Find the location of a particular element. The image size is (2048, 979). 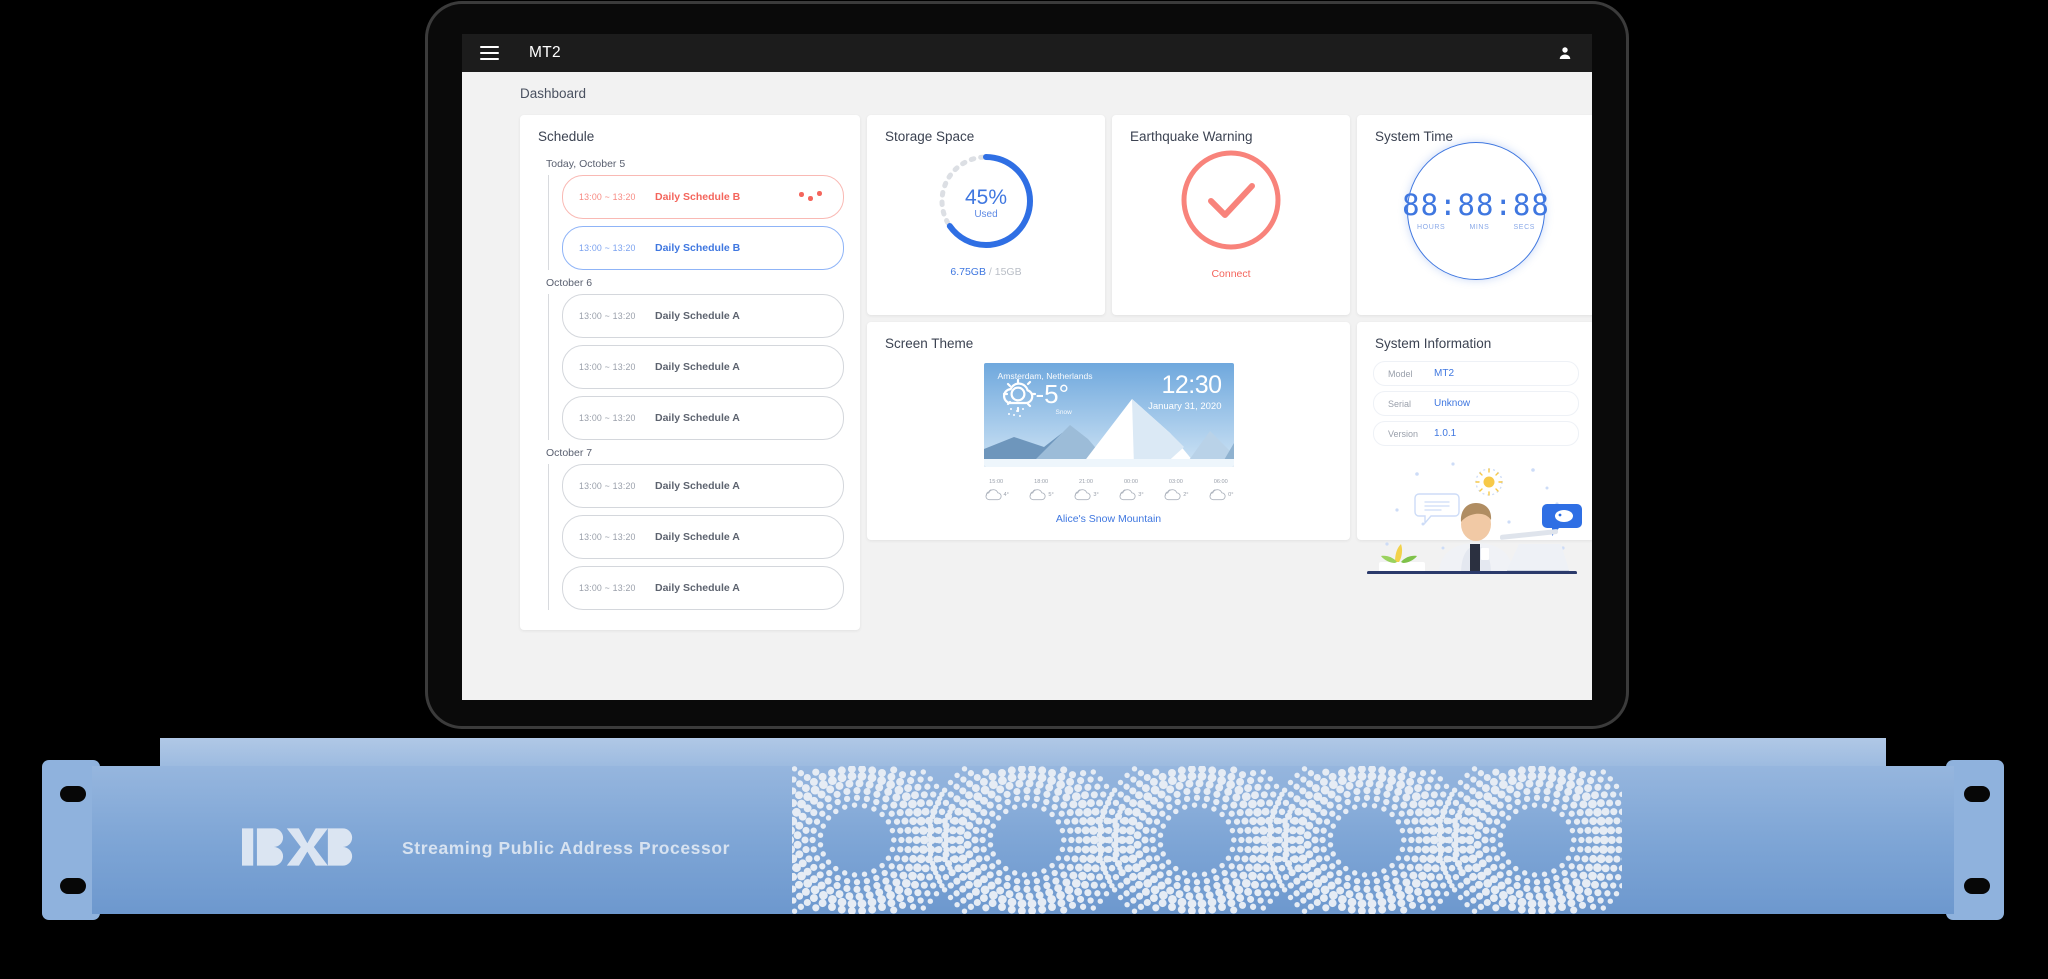

rack-ear-right is located at coordinates (1975, 840).